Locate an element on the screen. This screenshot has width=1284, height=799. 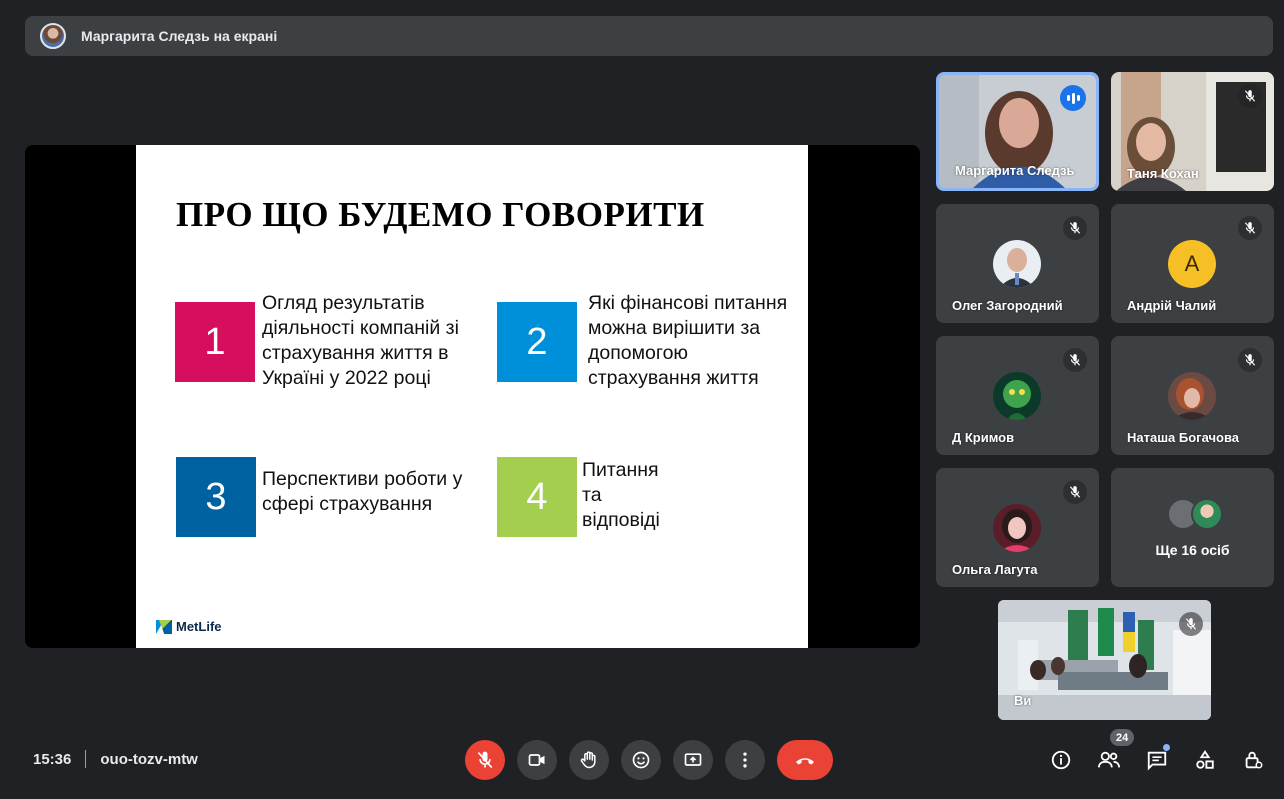
info-icon is located at coordinates (1061, 760).